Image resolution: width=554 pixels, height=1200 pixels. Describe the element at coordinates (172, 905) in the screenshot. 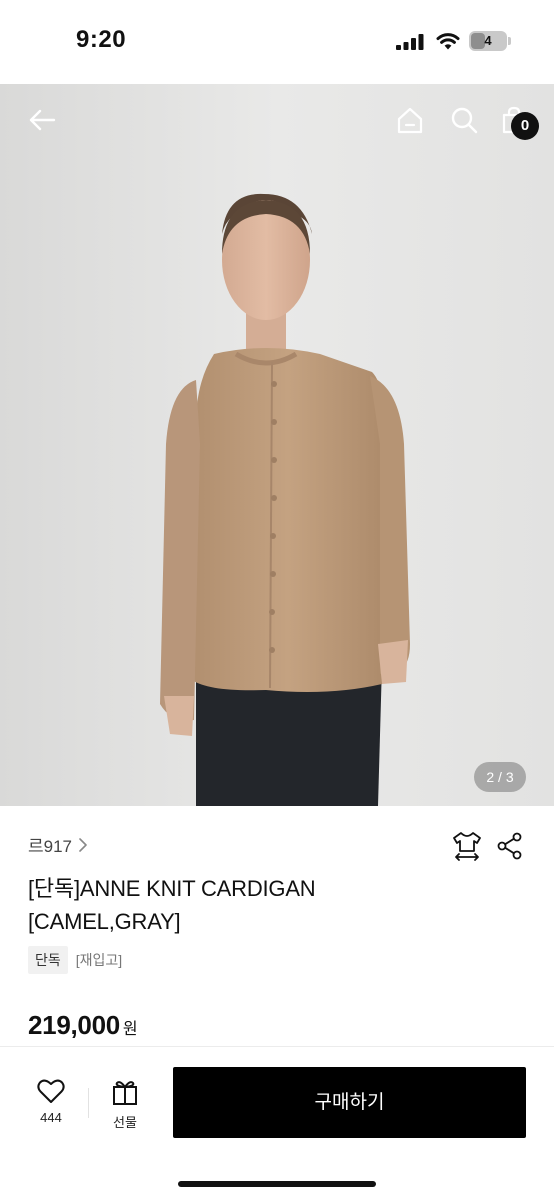

I see `product-title: [단독]ANNE KNIT CARDIGAN [CAMEL,GRAY]` at that location.